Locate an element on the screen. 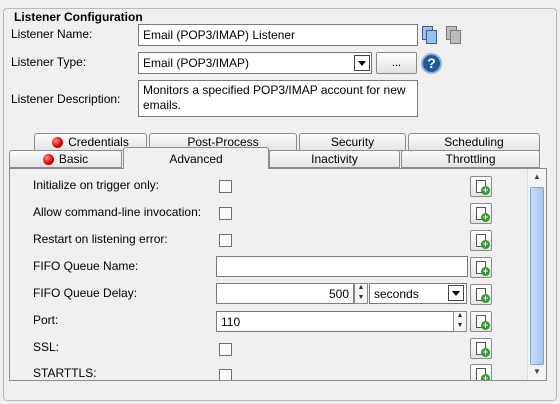 The height and width of the screenshot is (404, 560). fifo-queue-delay-stepper: ▲ ▼ is located at coordinates (361, 293).